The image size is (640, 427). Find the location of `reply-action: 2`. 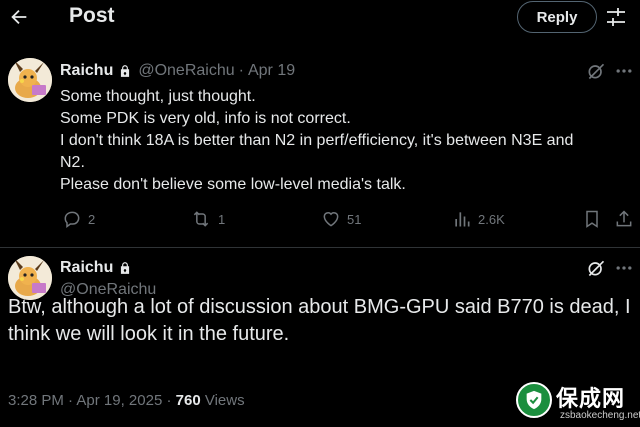

reply-action: 2 is located at coordinates (78, 219).